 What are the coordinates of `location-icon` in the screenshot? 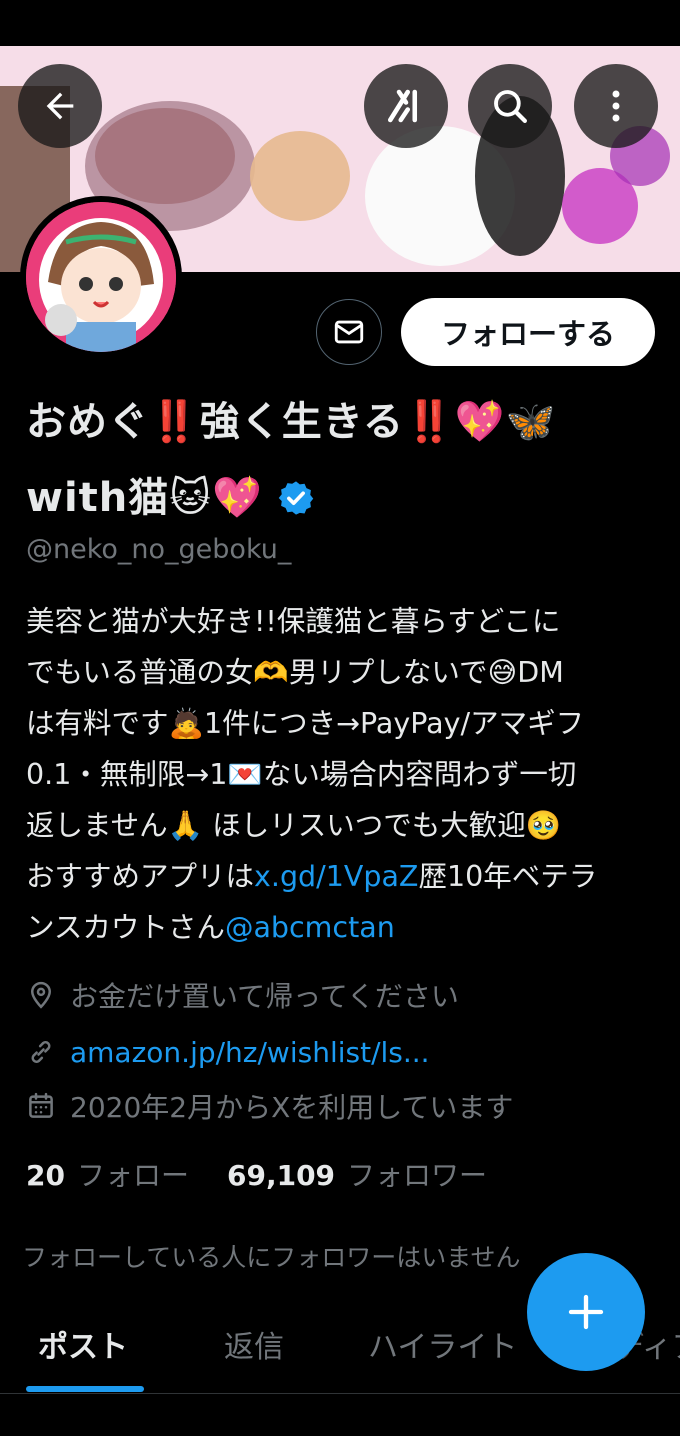 It's located at (41, 995).